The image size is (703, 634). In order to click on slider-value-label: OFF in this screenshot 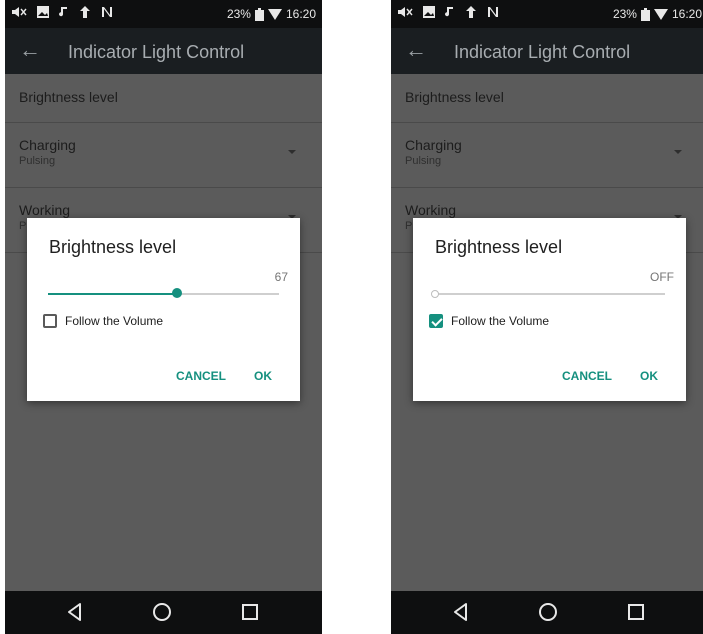, I will do `click(662, 277)`.